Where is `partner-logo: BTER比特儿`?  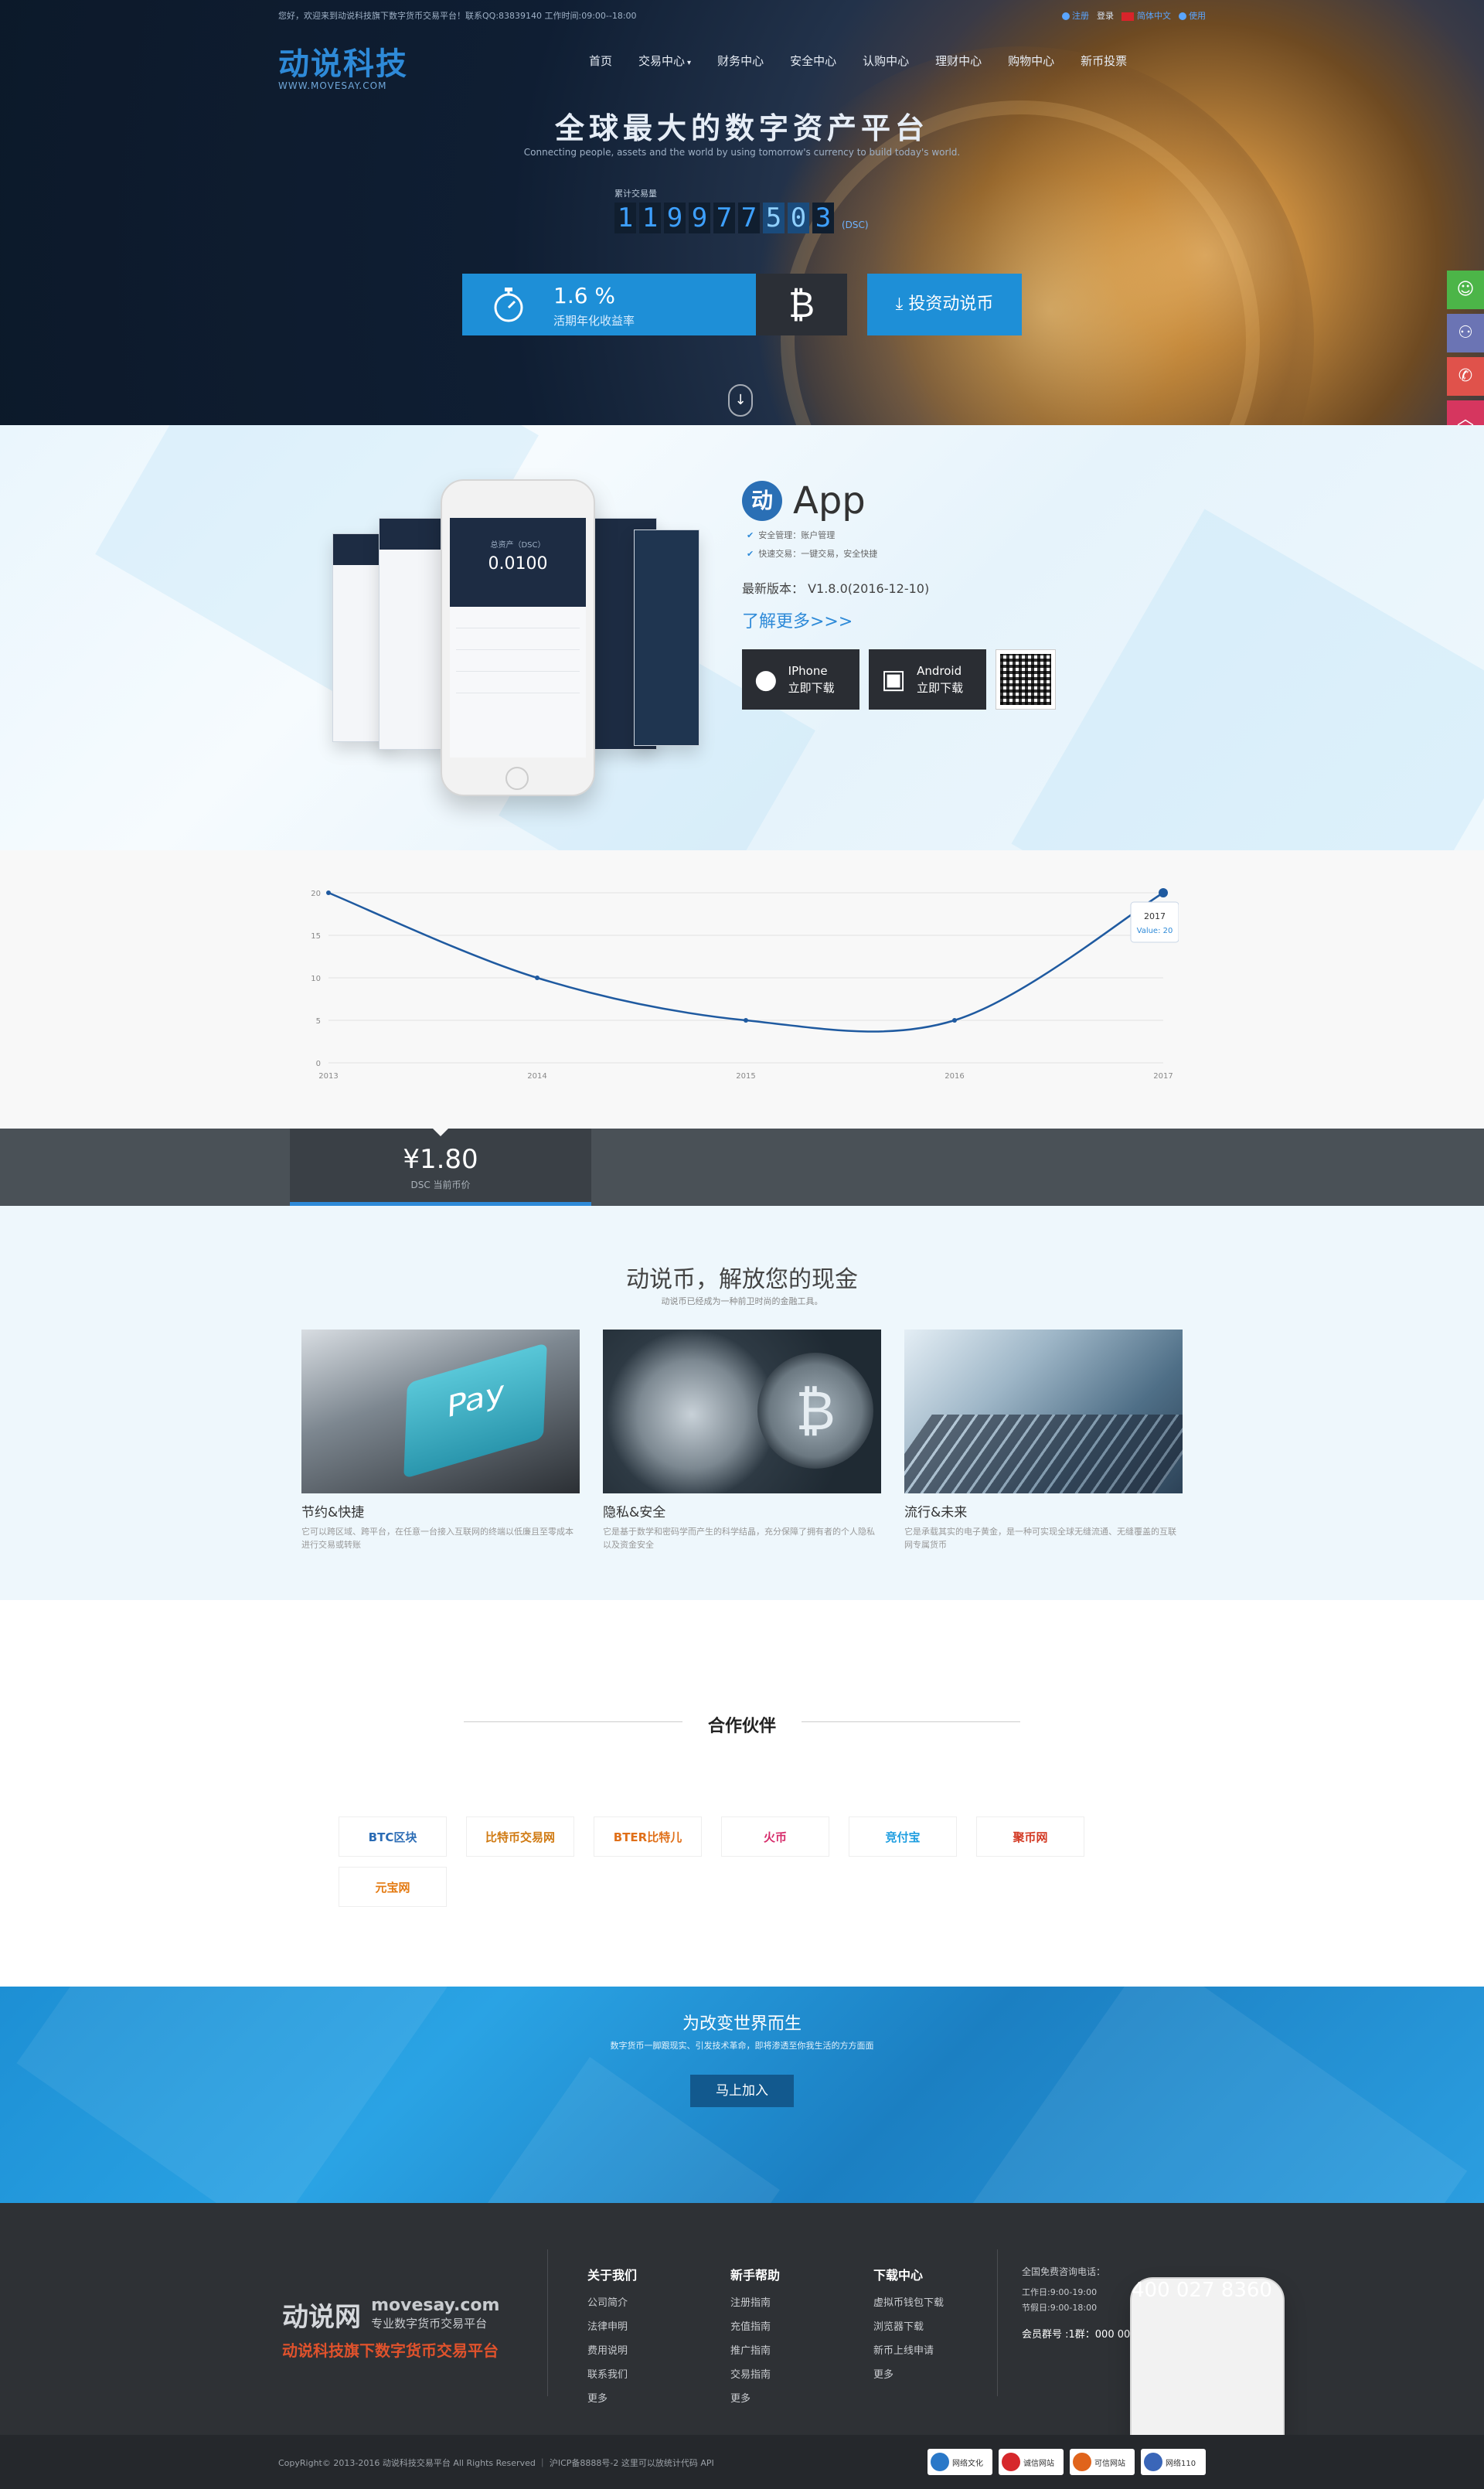 partner-logo: BTER比特儿 is located at coordinates (648, 1837).